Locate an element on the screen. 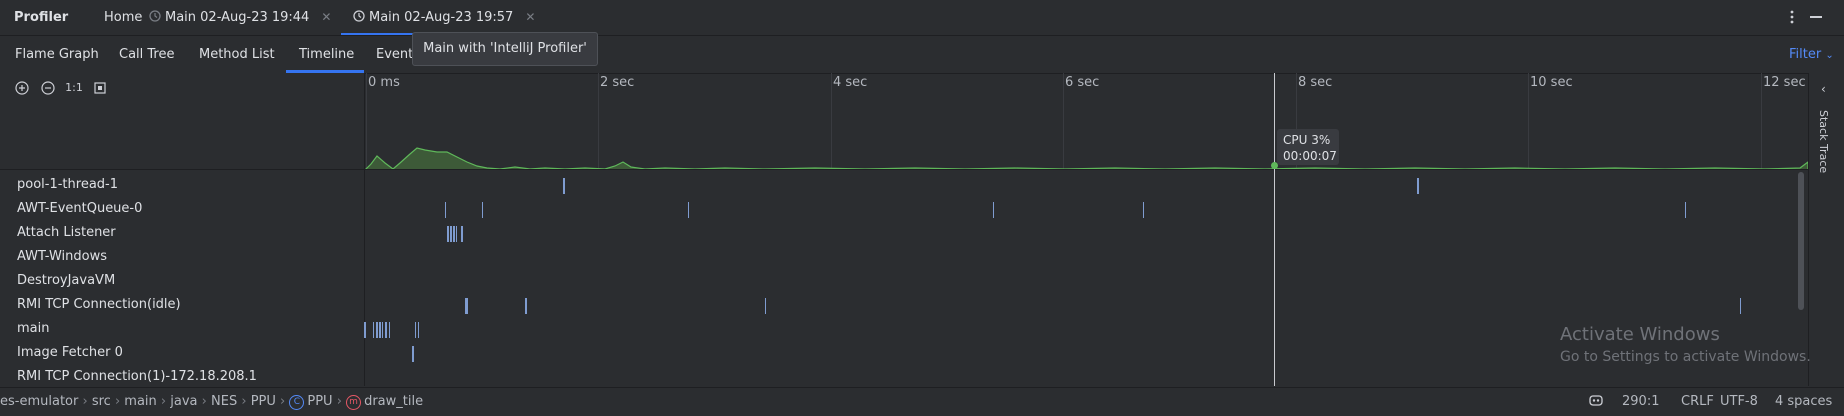 The width and height of the screenshot is (1844, 416). breadcrumb-class: C PPU is located at coordinates (311, 402).